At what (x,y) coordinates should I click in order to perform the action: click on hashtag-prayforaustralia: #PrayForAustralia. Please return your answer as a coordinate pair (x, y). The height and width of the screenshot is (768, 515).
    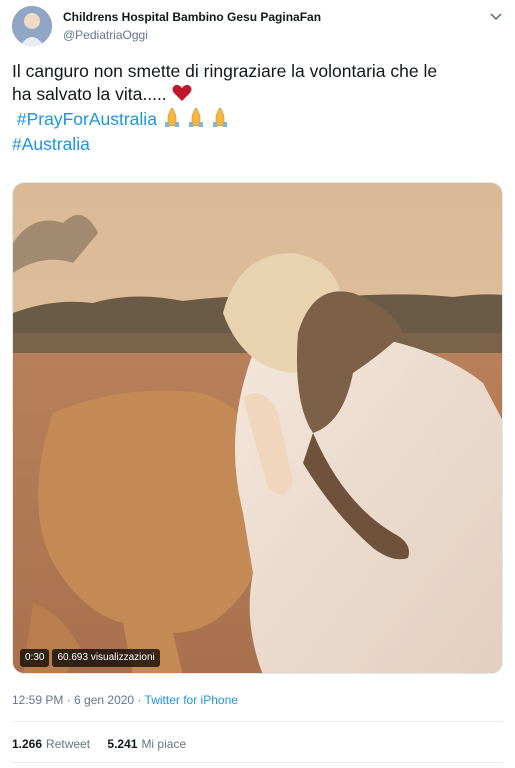
    Looking at the image, I should click on (87, 119).